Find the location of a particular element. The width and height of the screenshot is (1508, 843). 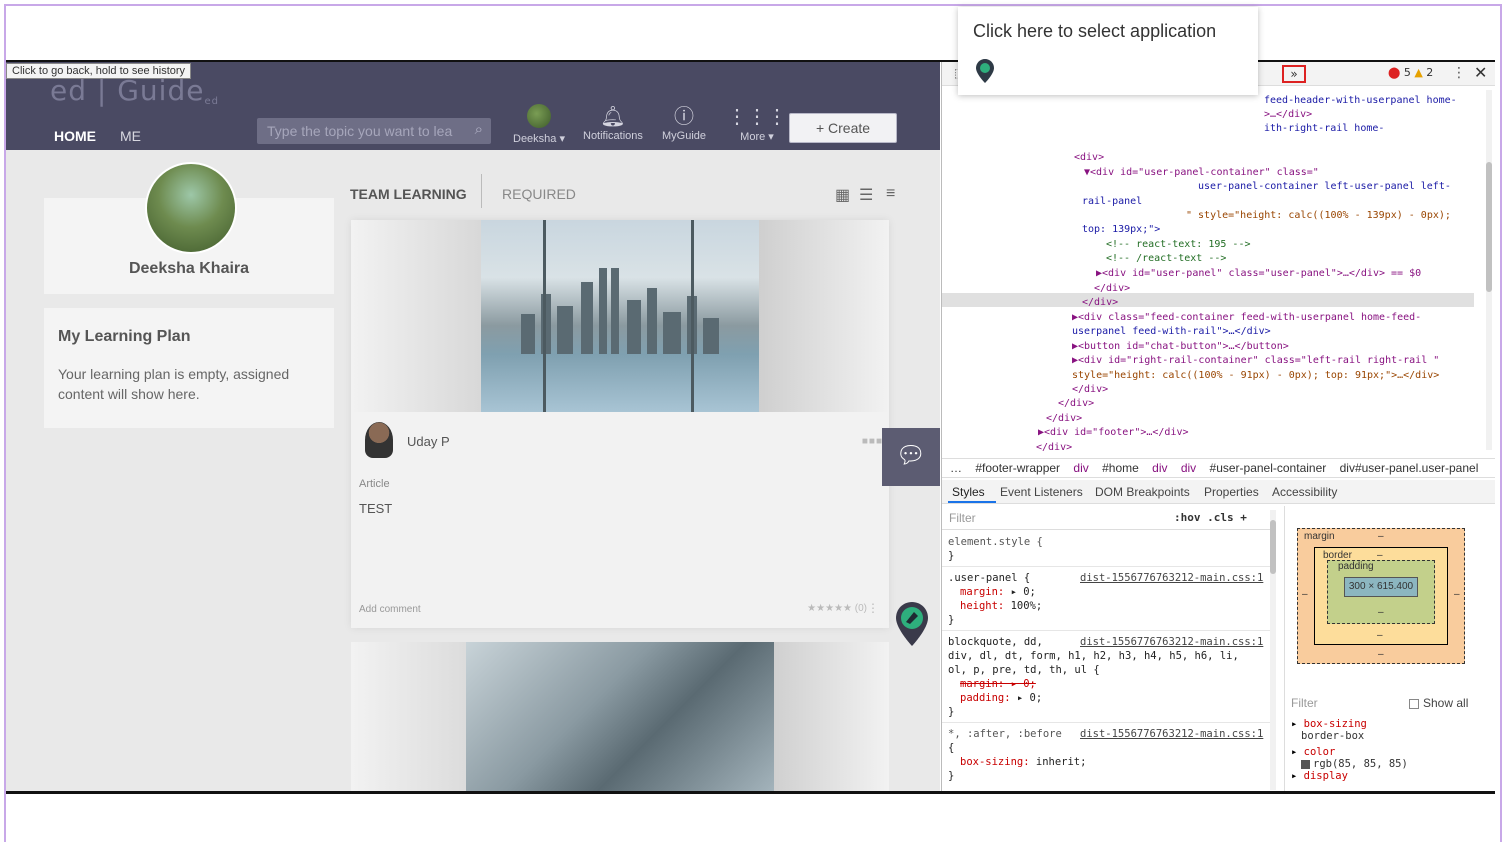

tab-event-listeners: Event Listeners is located at coordinates (1041, 492).